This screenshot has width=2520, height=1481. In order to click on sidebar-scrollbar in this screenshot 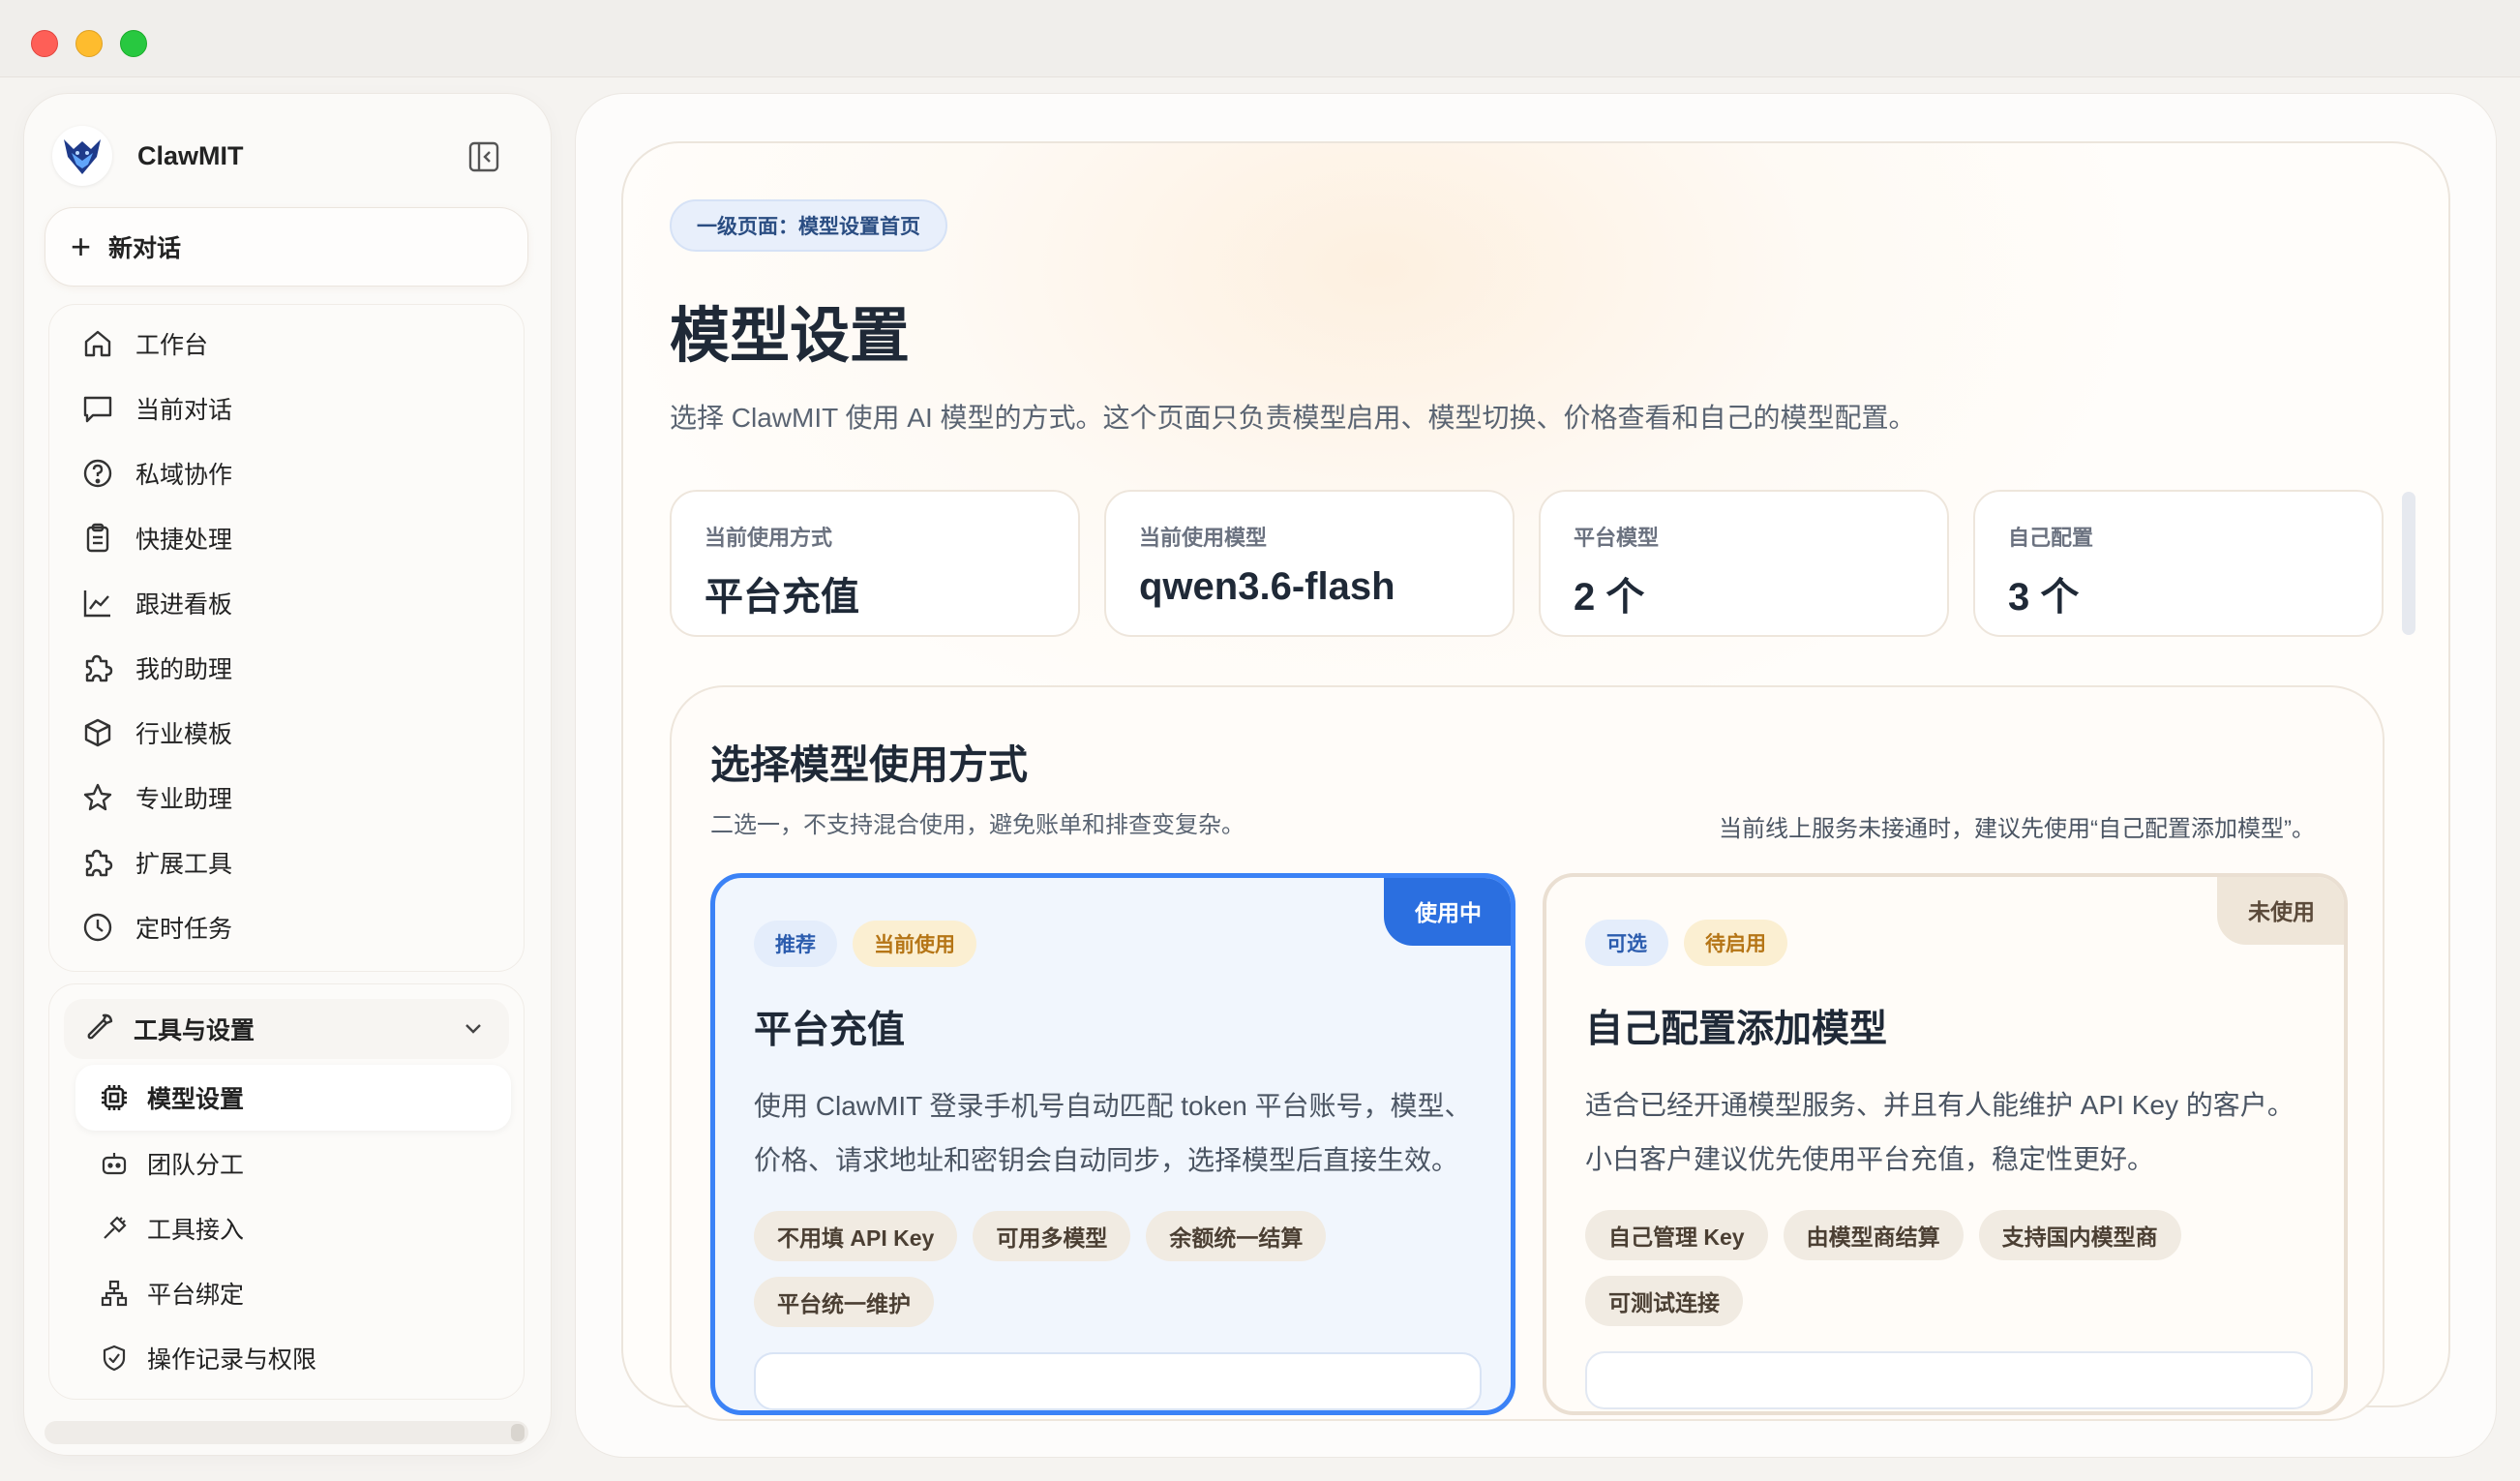, I will do `click(286, 1432)`.